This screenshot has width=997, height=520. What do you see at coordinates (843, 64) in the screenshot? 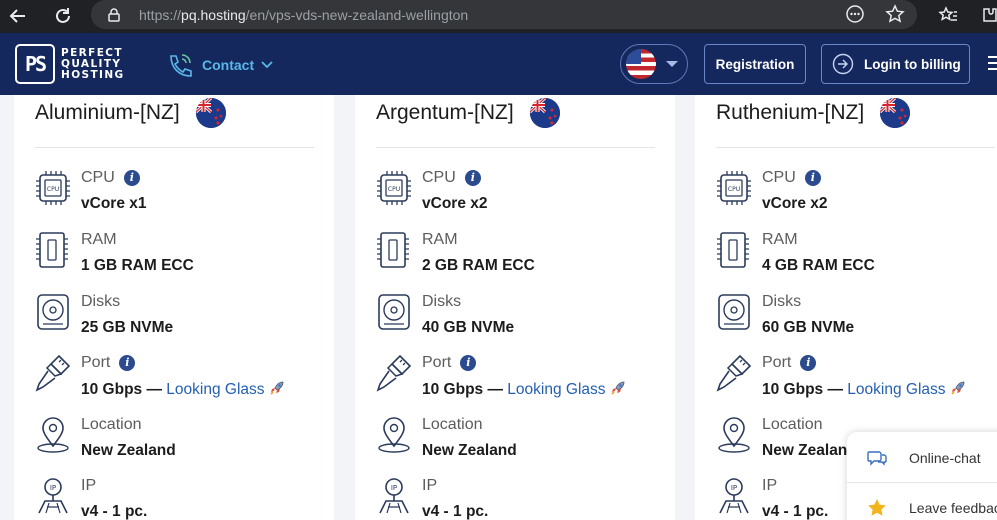
I see `login-icon` at bounding box center [843, 64].